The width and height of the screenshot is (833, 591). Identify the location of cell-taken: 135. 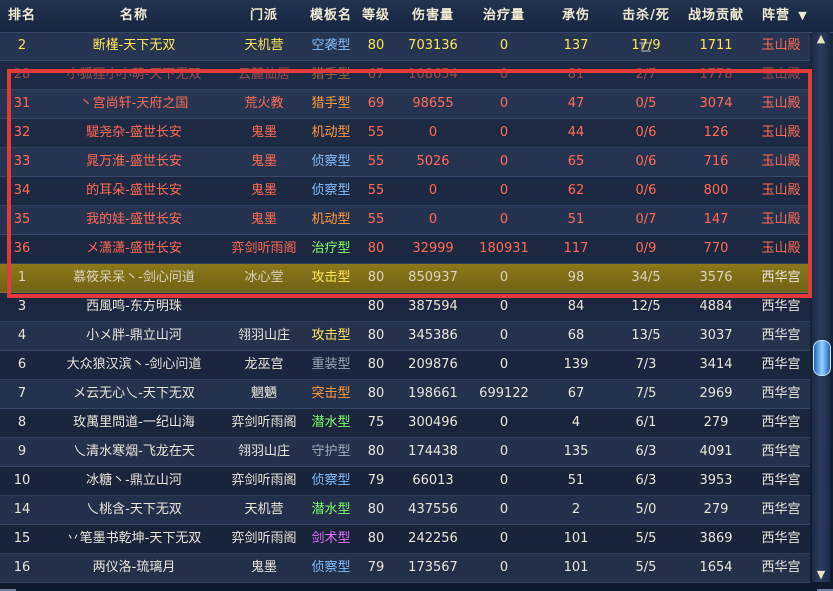
(576, 451).